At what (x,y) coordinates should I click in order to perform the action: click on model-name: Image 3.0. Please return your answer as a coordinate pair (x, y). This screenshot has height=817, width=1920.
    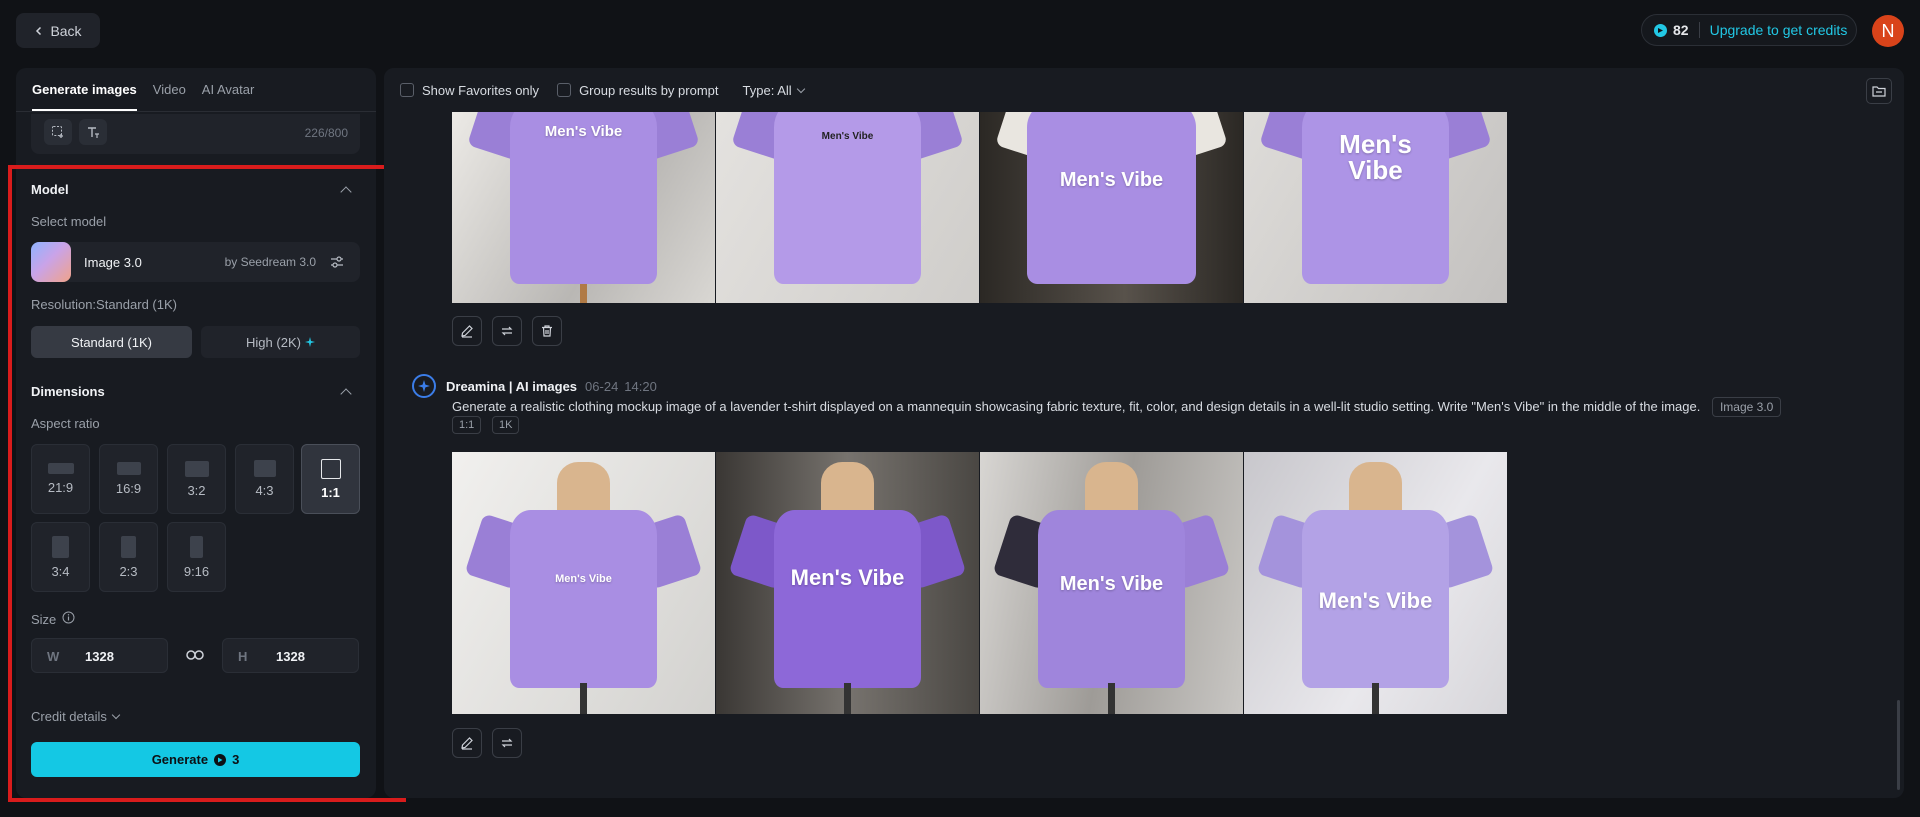
    Looking at the image, I should click on (113, 262).